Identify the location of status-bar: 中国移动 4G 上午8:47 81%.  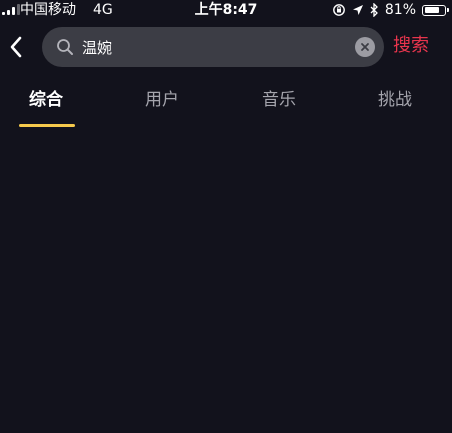
(226, 10).